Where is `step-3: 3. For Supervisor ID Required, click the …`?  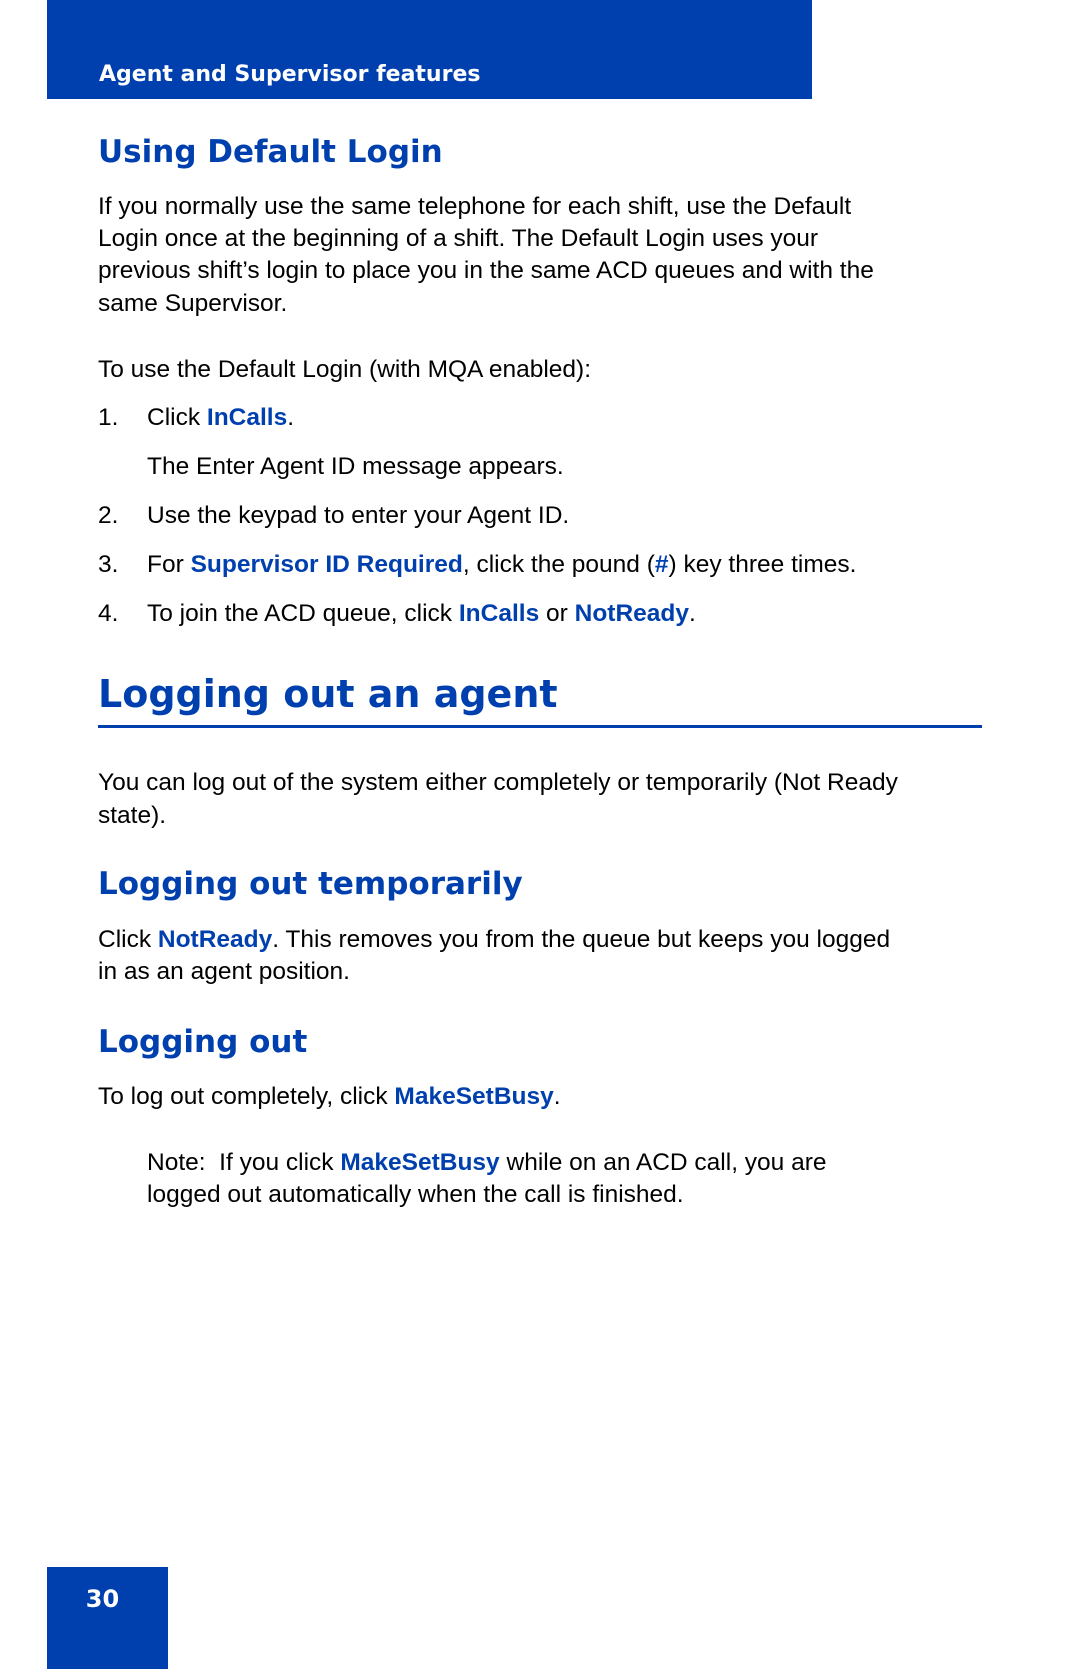
step-3: 3. For Supervisor ID Required, click the … is located at coordinates (477, 565).